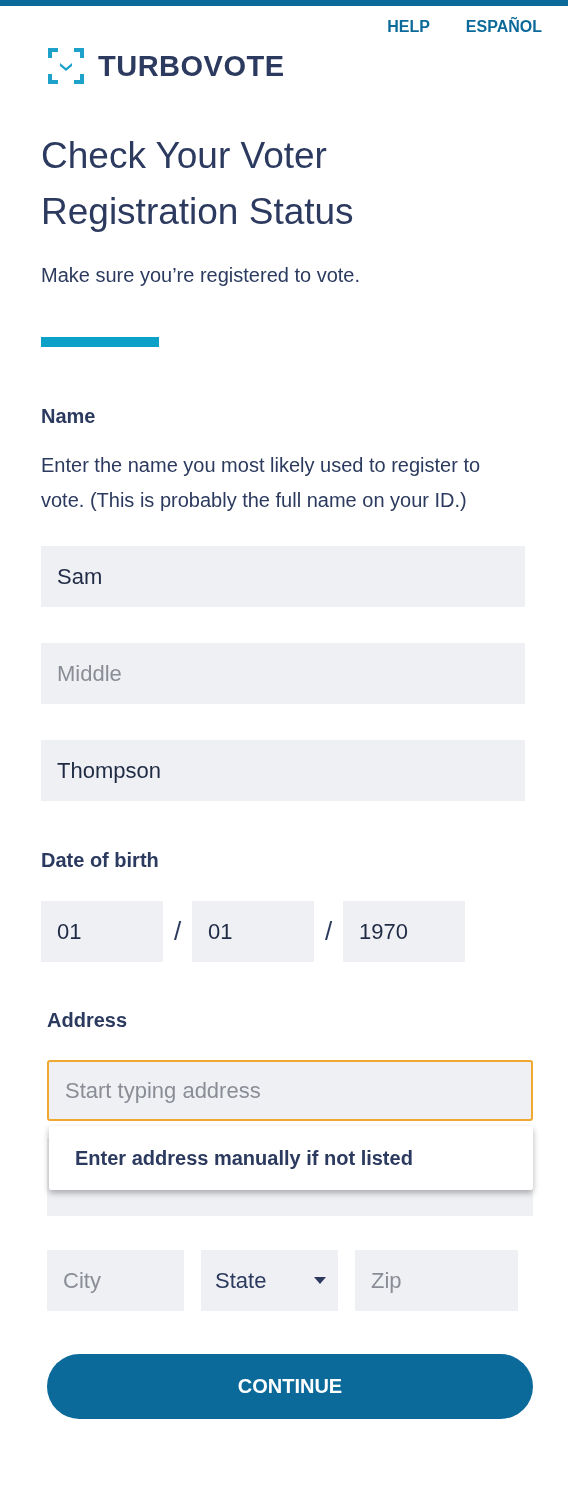 The width and height of the screenshot is (568, 1499). Describe the element at coordinates (201, 275) in the screenshot. I see `subtitle: Make sure you’re registered to vote.` at that location.